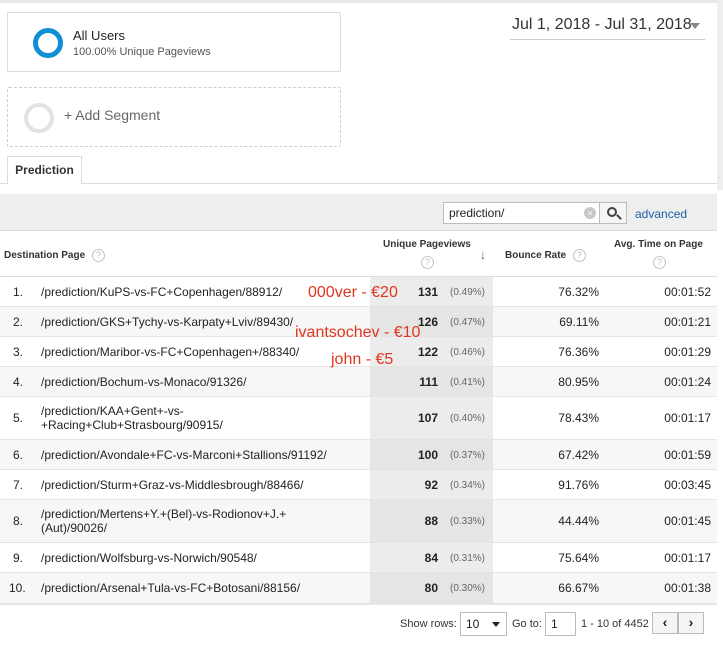 This screenshot has width=723, height=645. What do you see at coordinates (353, 292) in the screenshot?
I see `annotation-first-place: 000ver - €20` at bounding box center [353, 292].